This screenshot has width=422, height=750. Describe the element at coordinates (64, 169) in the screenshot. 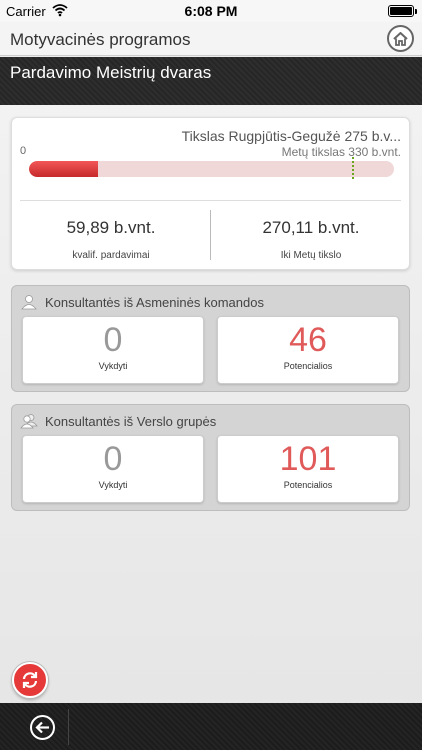

I see `progress-fill` at that location.